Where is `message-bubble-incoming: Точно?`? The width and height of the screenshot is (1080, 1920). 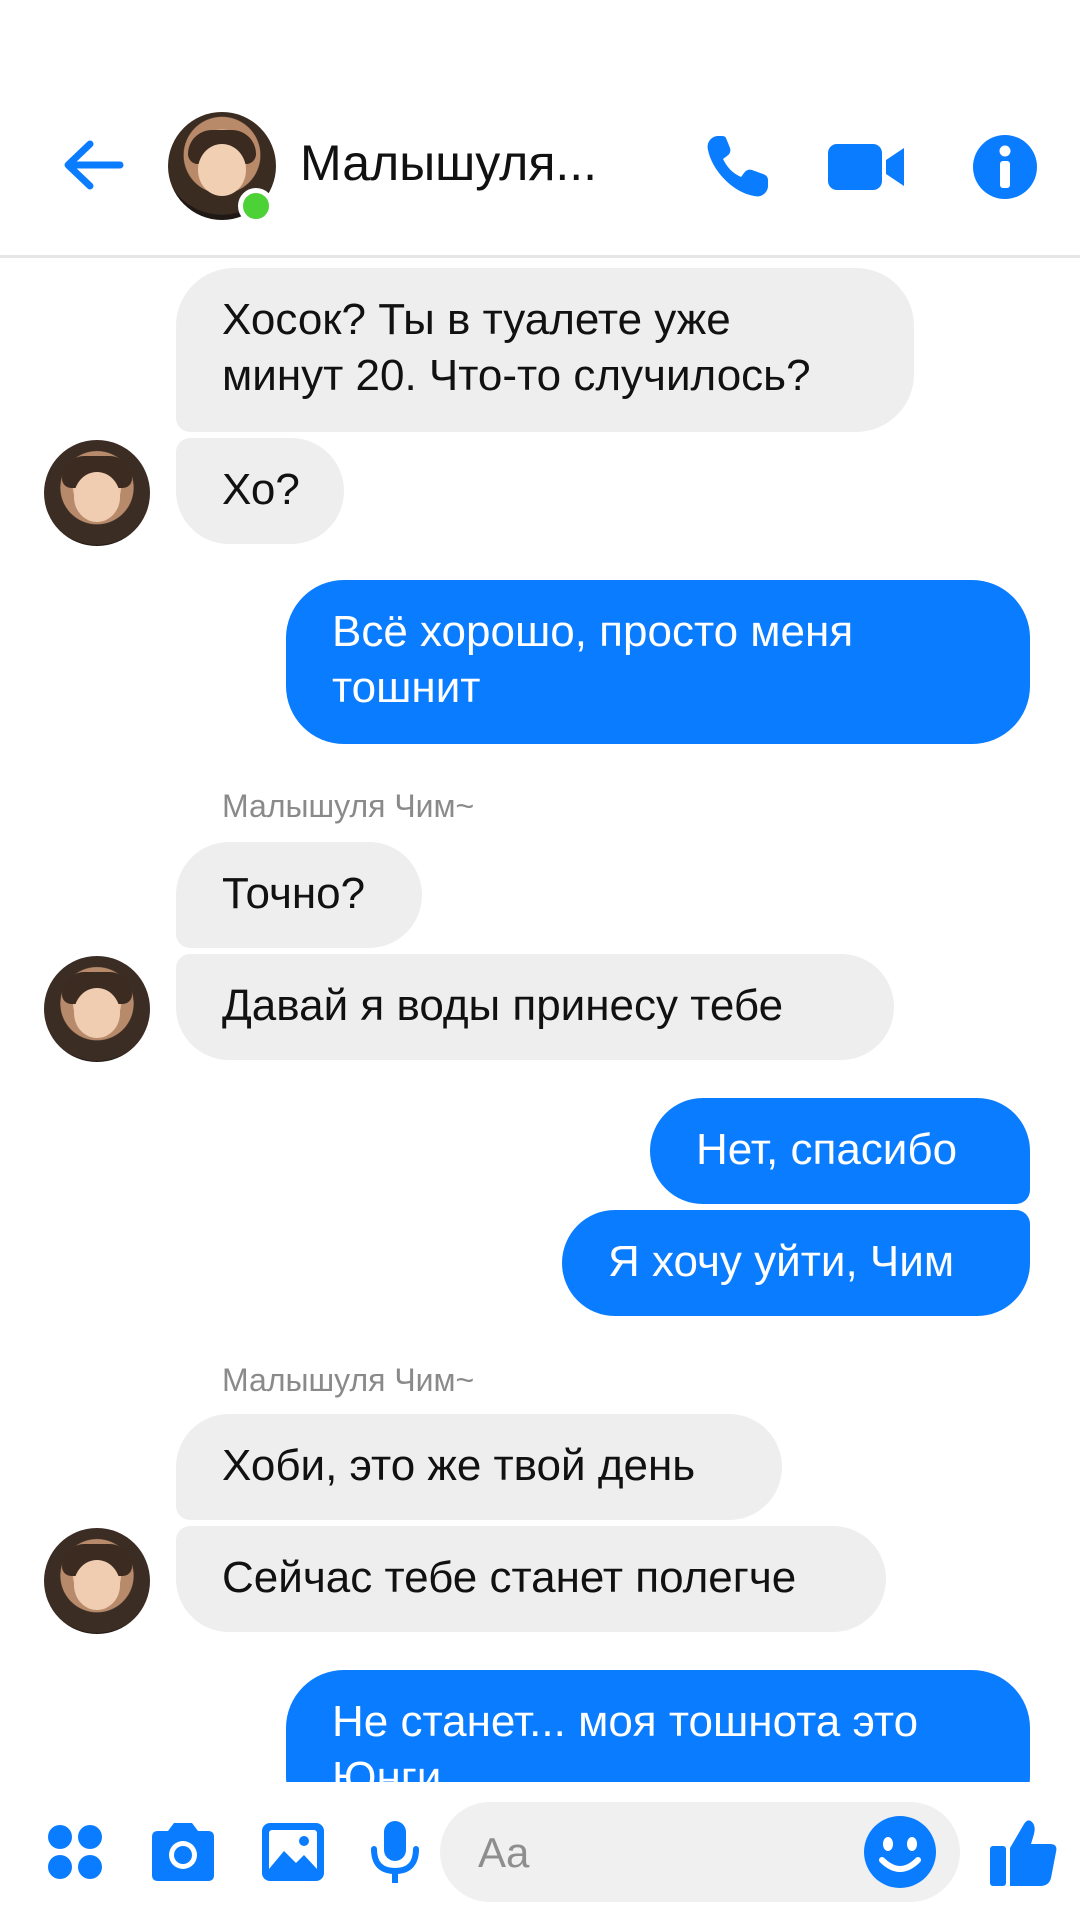
message-bubble-incoming: Точно? is located at coordinates (299, 895).